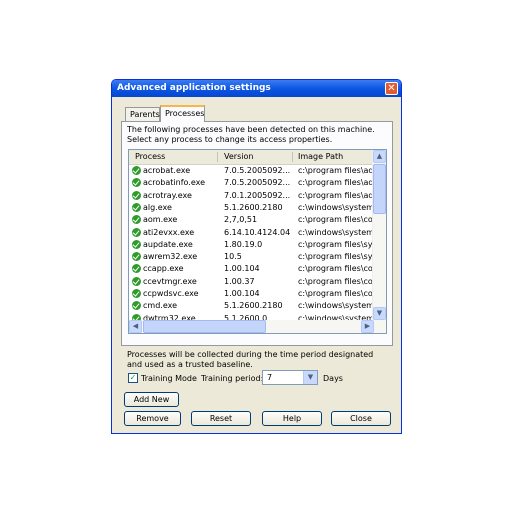 This screenshot has width=512, height=512. What do you see at coordinates (241, 220) in the screenshot?
I see `process-version: 2,7,0,51` at bounding box center [241, 220].